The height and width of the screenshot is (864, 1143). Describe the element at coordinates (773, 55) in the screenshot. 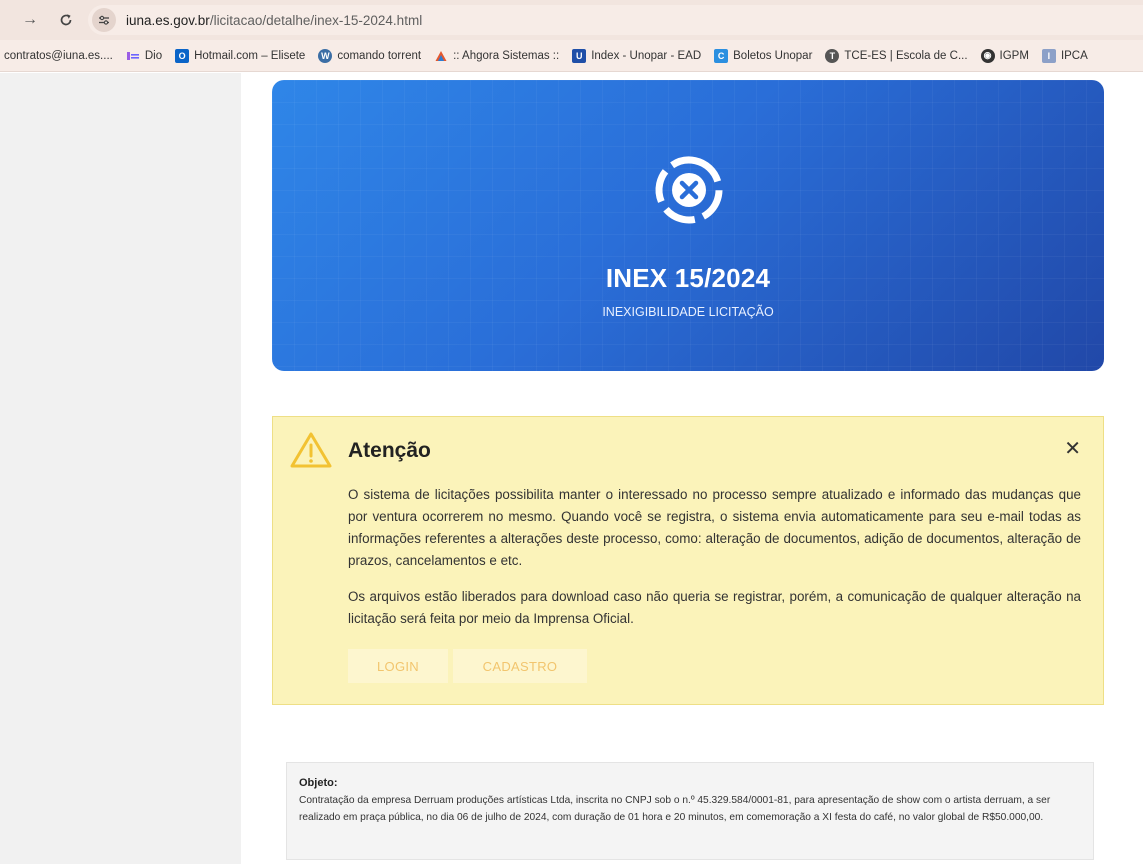

I see `bookmark-label: Boletos Unopar` at that location.